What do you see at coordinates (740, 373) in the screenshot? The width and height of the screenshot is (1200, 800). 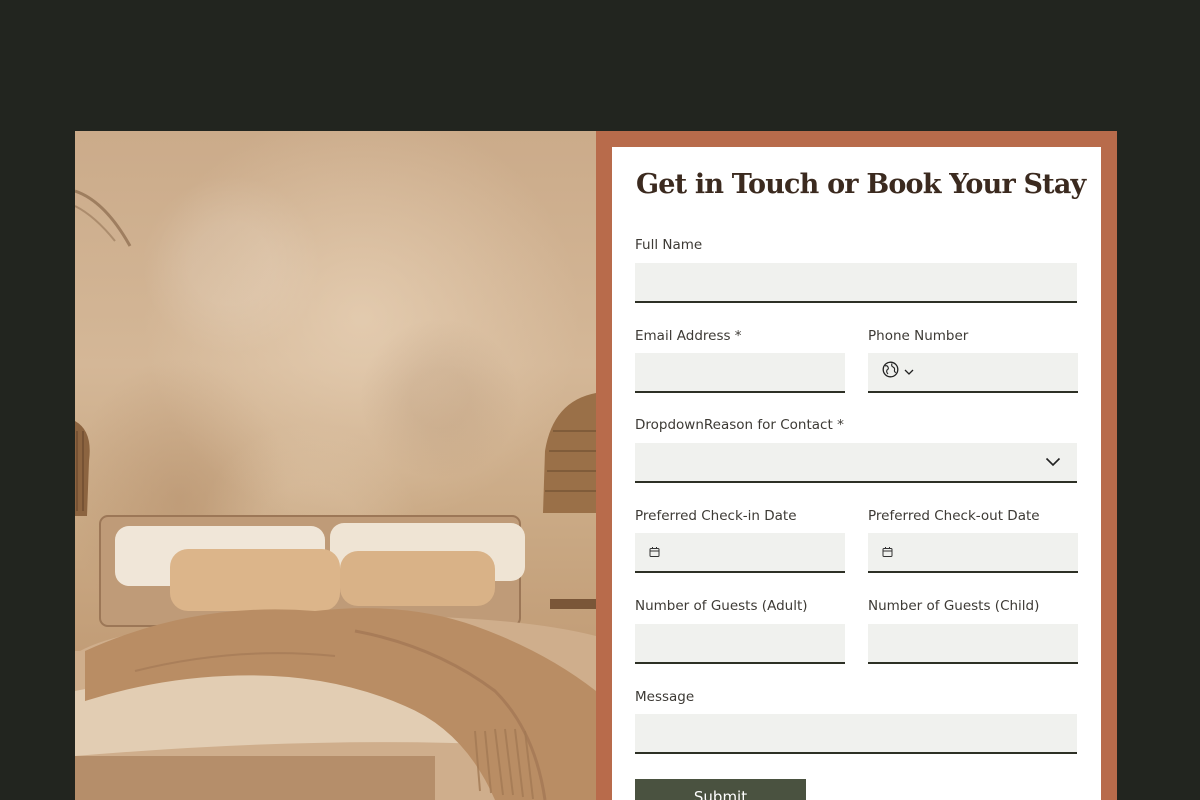 I see `email-input` at bounding box center [740, 373].